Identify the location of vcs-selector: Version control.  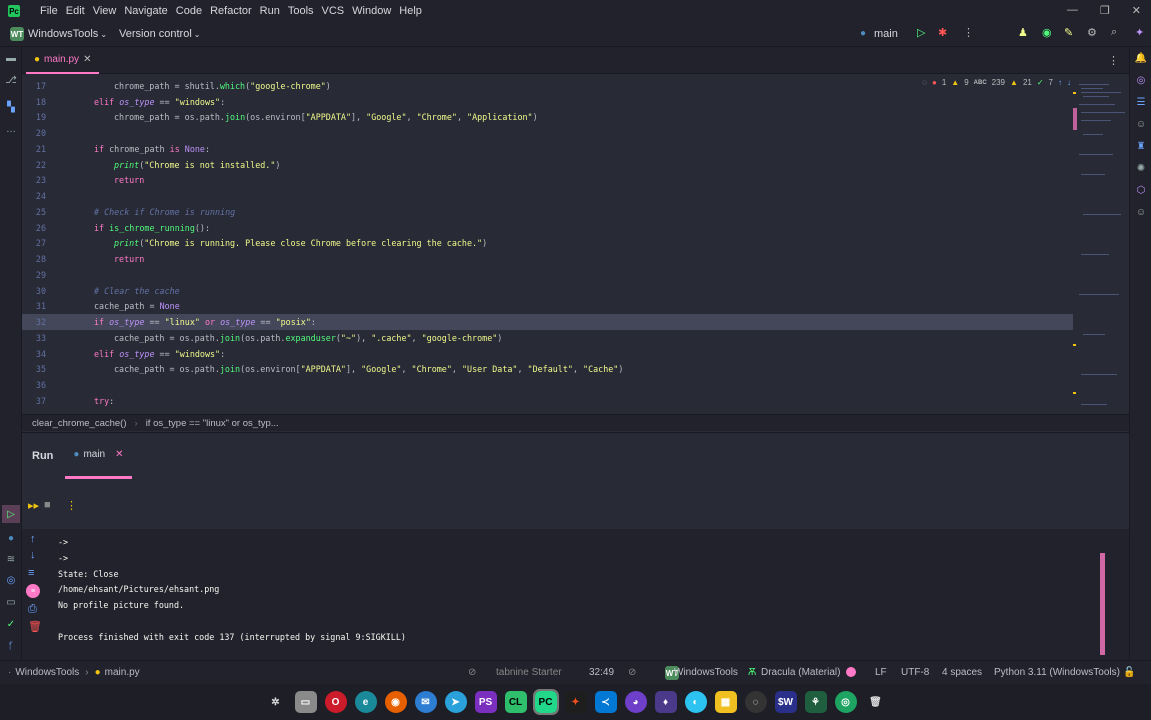
(155, 34).